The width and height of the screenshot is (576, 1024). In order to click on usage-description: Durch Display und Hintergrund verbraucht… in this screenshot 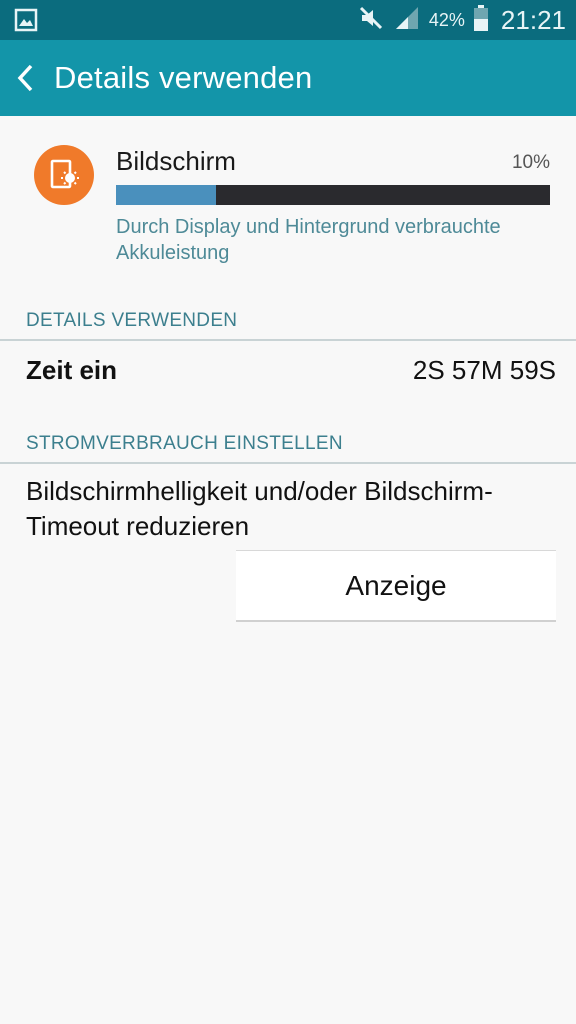, I will do `click(308, 240)`.